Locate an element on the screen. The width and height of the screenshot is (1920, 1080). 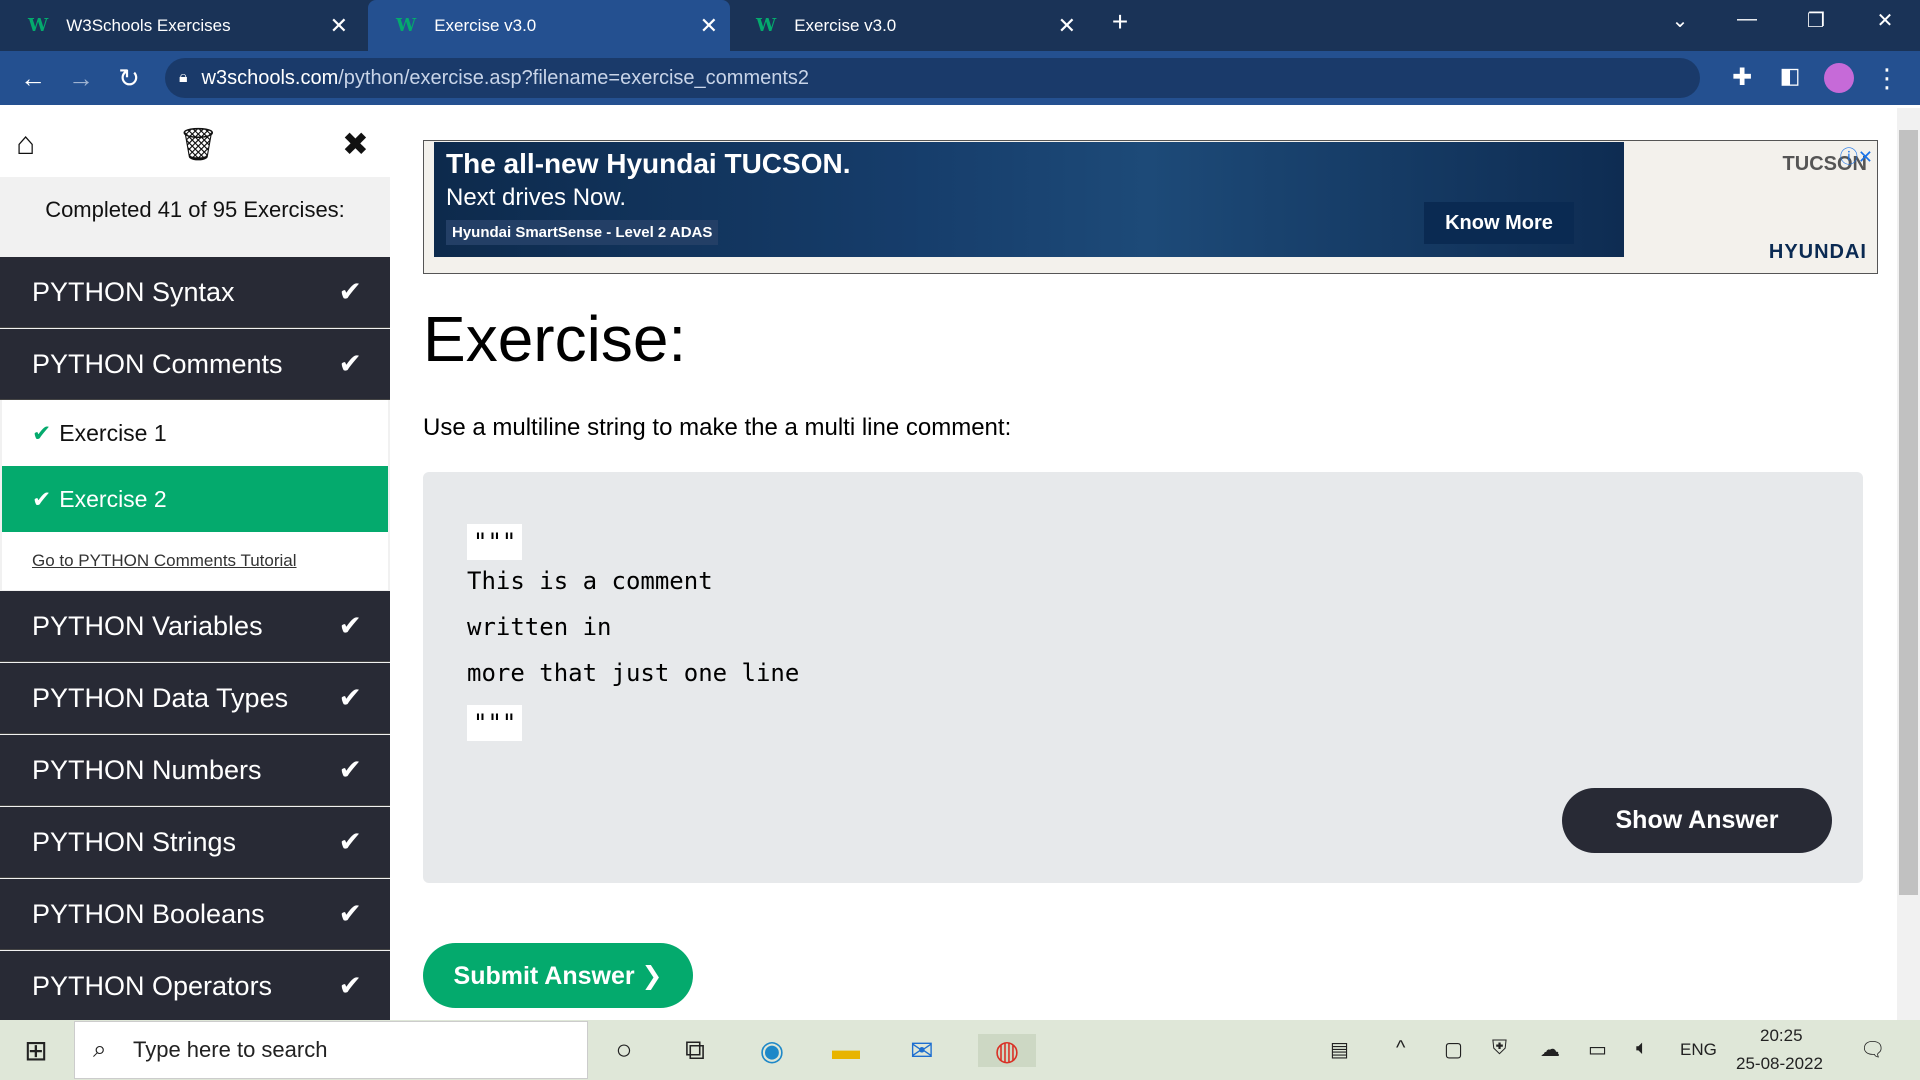
trash-icon: 🗑︎ is located at coordinates (198, 144).